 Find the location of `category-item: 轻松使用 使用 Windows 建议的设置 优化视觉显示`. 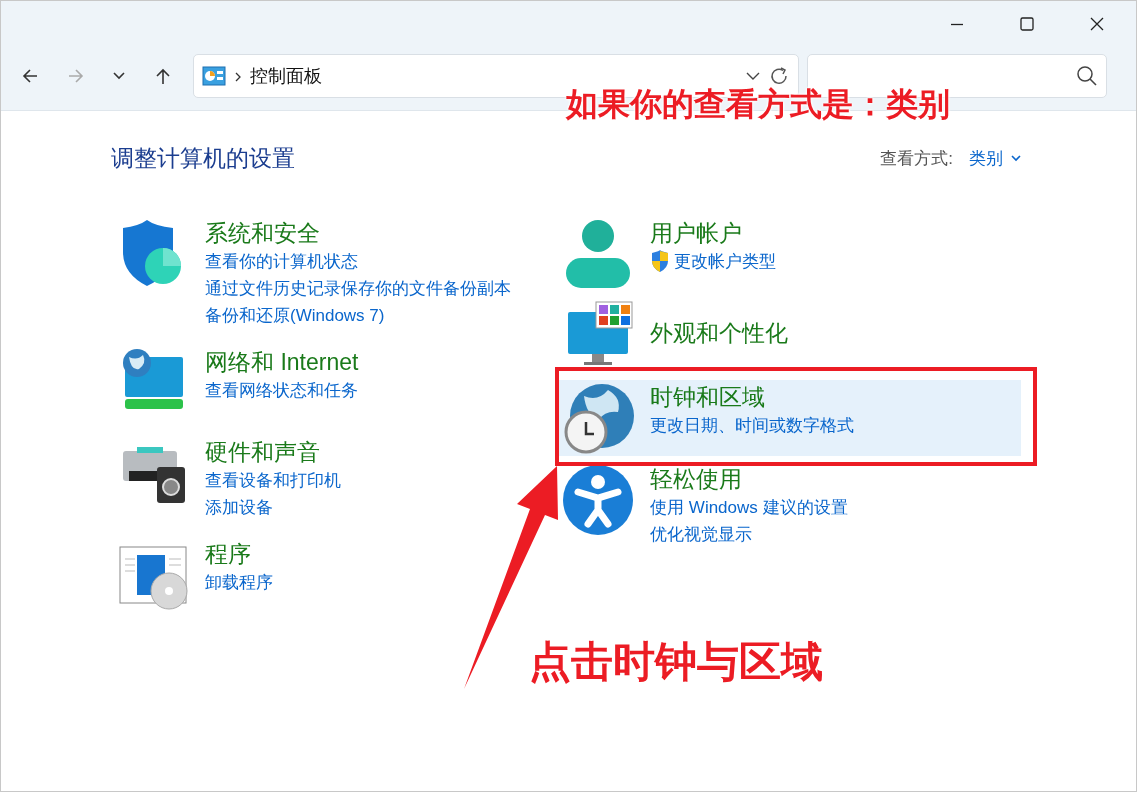

category-item: 轻松使用 使用 Windows 建议的设置 优化视觉显示 is located at coordinates (705, 505).